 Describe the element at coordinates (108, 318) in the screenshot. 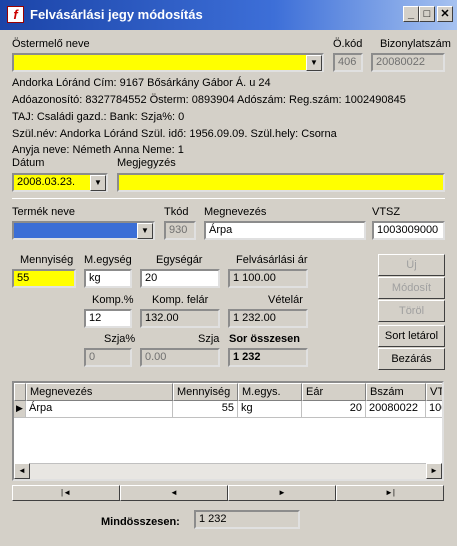

I see `comp-percent-field: 12` at that location.